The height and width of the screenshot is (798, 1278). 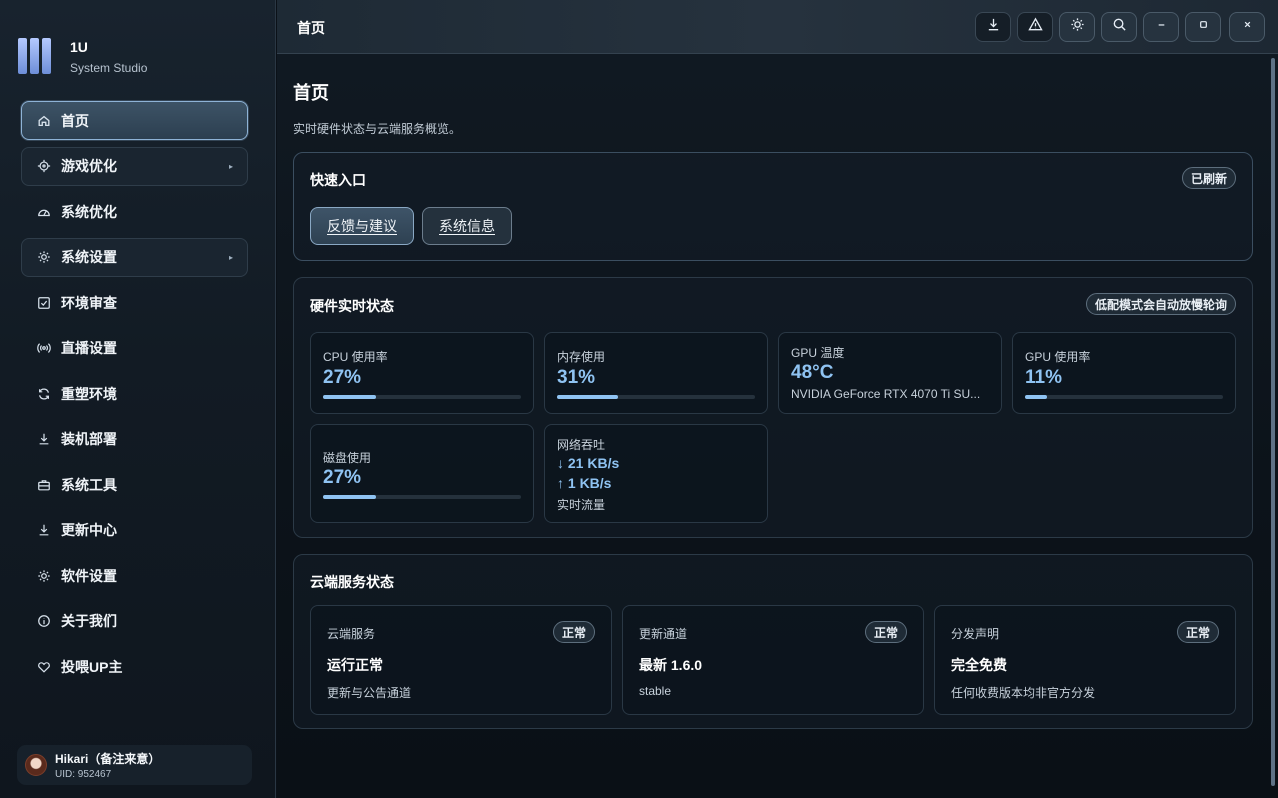 I want to click on disk-usage-value: 27%, so click(x=342, y=477).